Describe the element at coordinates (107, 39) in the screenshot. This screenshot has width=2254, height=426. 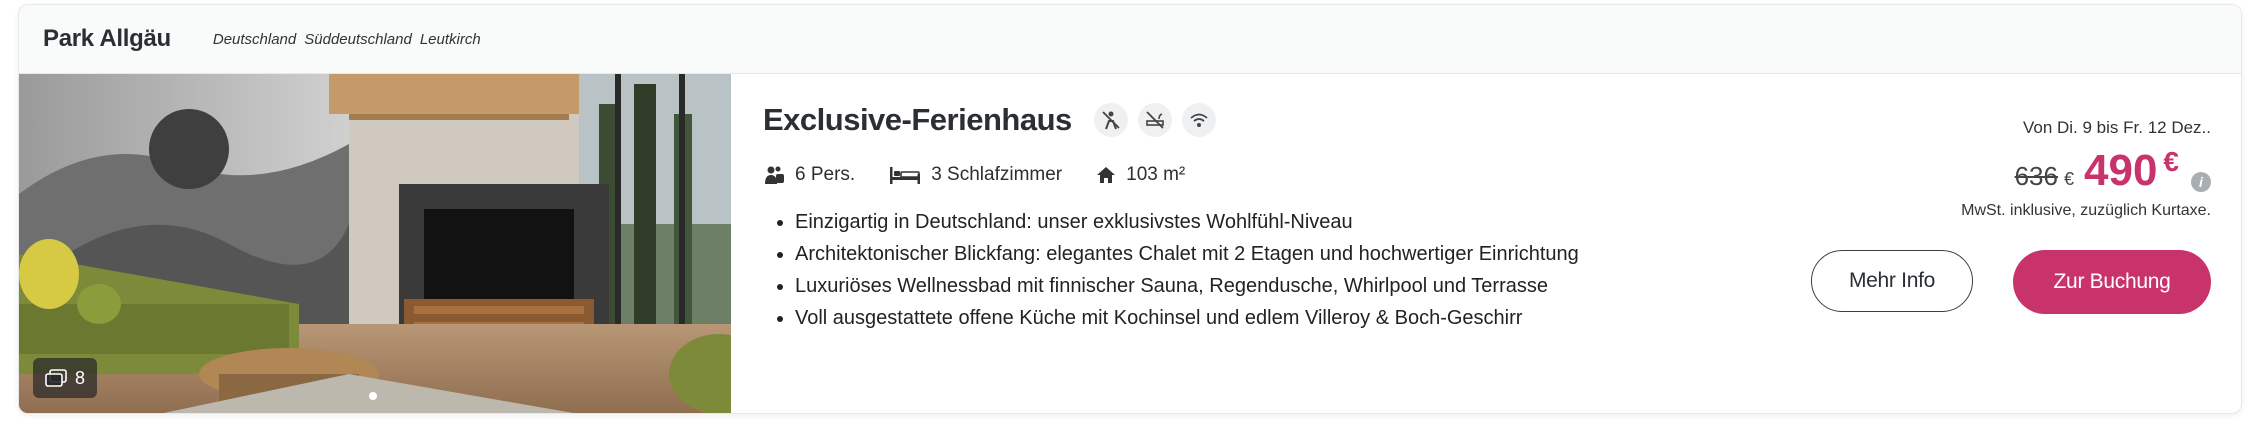
I see `park-name: Park Allgäu` at that location.